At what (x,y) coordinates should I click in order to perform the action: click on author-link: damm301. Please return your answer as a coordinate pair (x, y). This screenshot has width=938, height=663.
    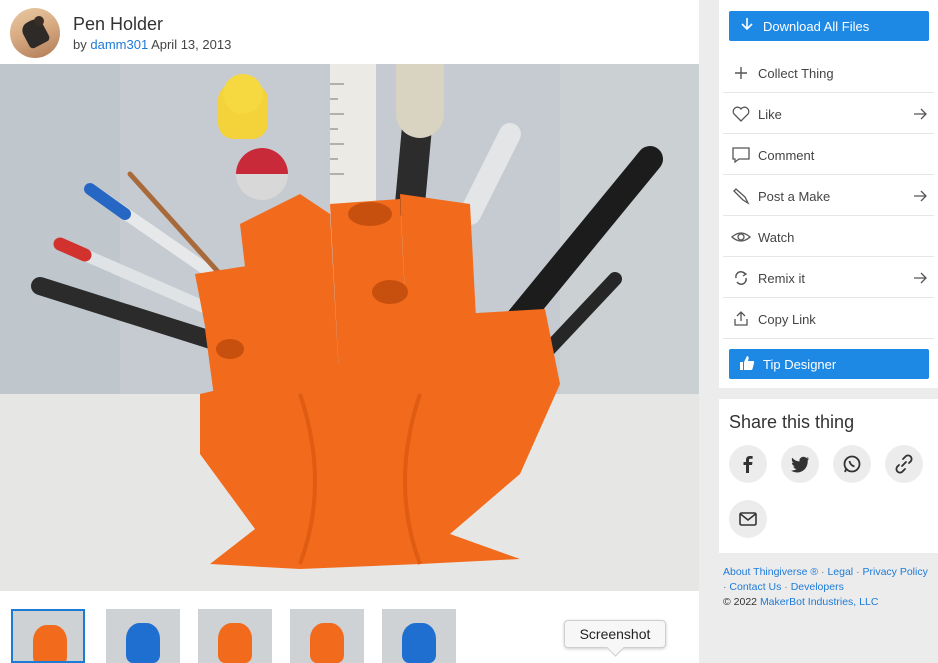
    Looking at the image, I should click on (119, 44).